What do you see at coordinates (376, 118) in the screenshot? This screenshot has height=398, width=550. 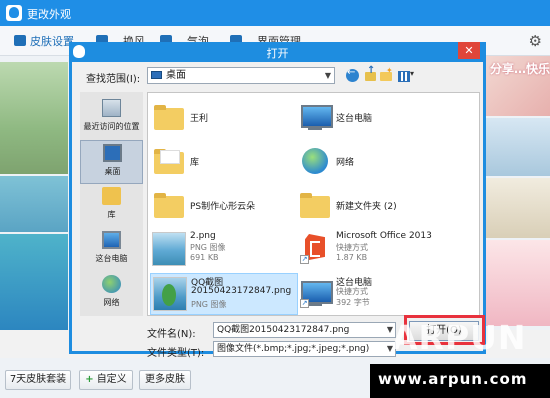 I see `list-item: 这台电脑` at bounding box center [376, 118].